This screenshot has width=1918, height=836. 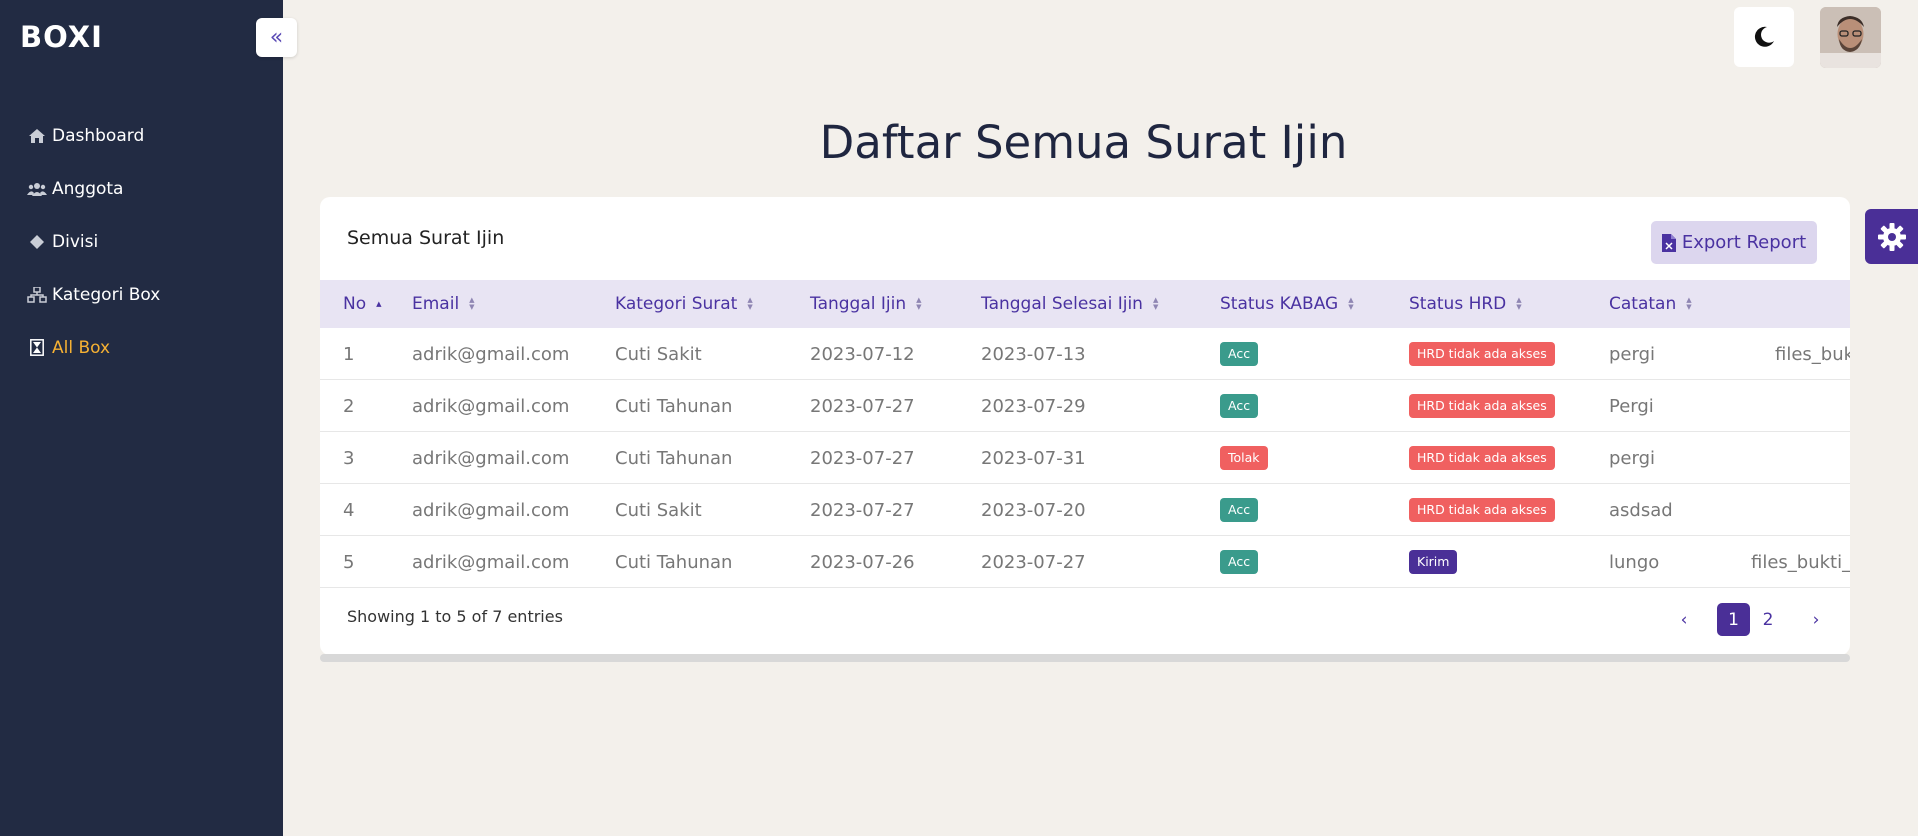 I want to click on home-icon, so click(x=37, y=136).